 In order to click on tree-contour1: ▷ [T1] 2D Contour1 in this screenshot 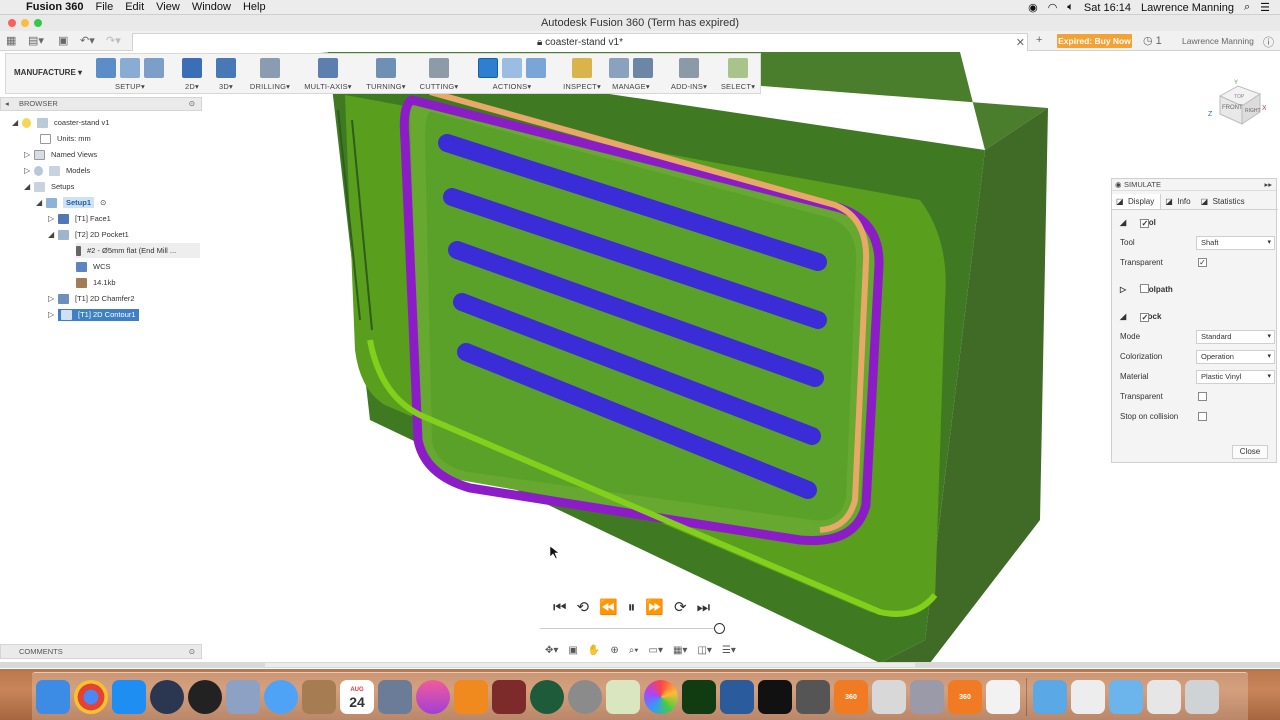, I will do `click(93, 314)`.